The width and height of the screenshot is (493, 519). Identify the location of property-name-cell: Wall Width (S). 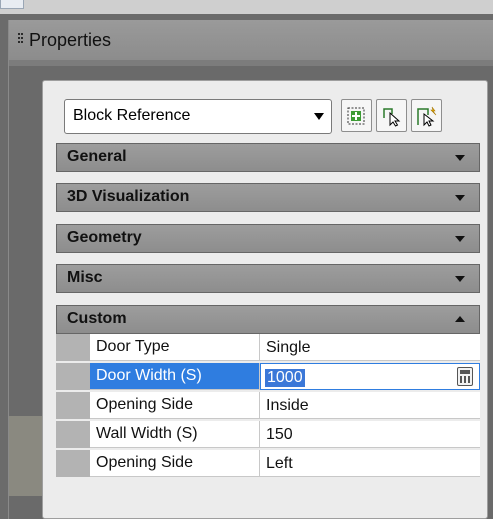
(175, 434).